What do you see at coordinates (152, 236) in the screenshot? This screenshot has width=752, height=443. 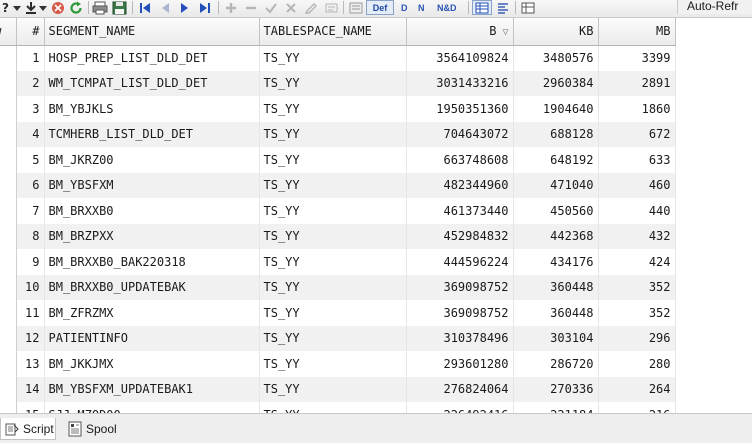 I see `segment-name-cell: BM_BRZPXX` at bounding box center [152, 236].